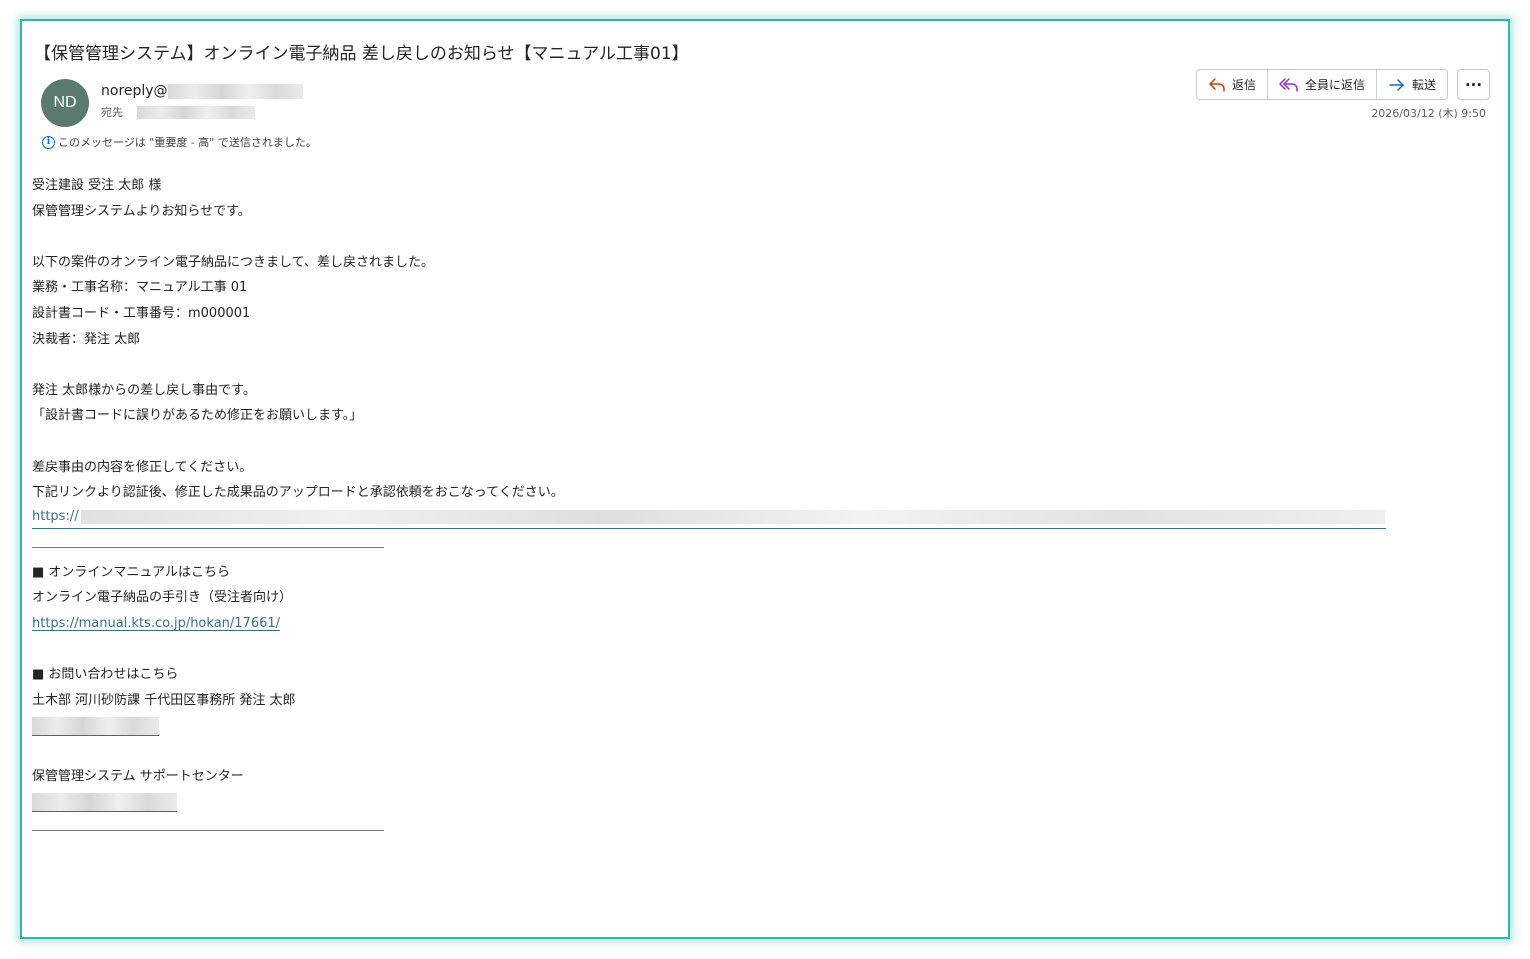 Image resolution: width=1530 pixels, height=959 pixels. Describe the element at coordinates (86, 339) in the screenshot. I see `approver: 決裁者：発注 太郎` at that location.